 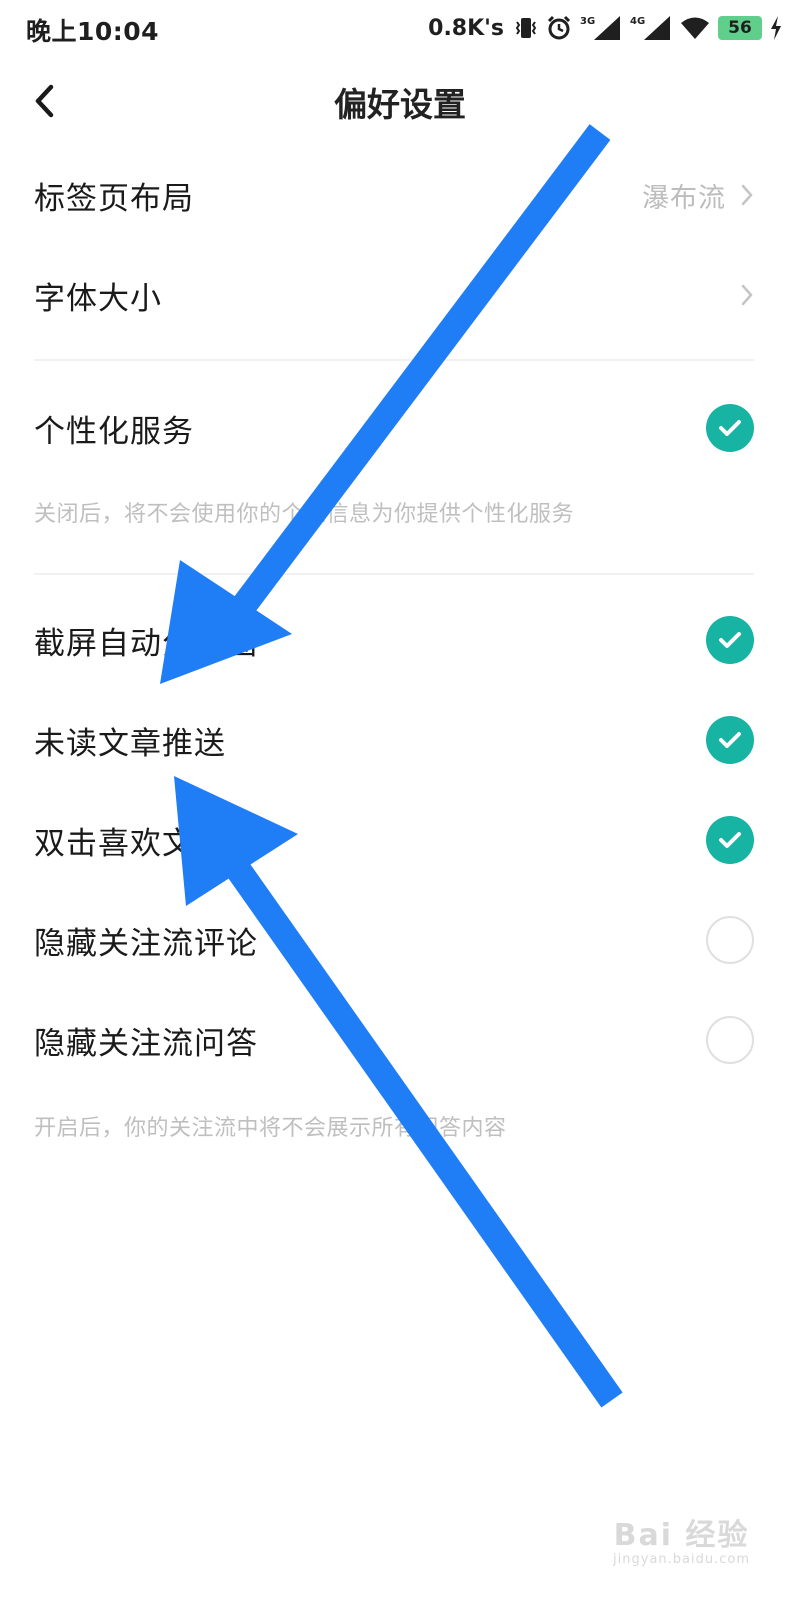 I want to click on charging-icon, so click(x=776, y=28).